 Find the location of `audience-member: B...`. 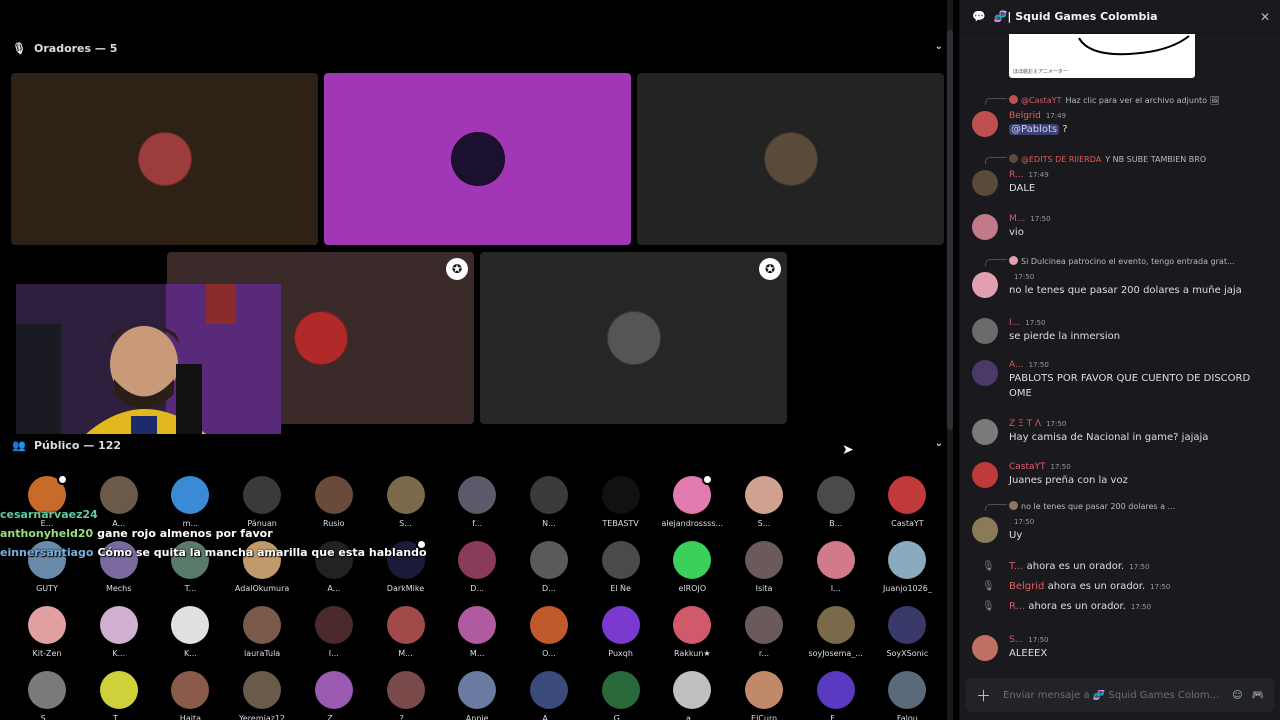

audience-member: B... is located at coordinates (836, 502).